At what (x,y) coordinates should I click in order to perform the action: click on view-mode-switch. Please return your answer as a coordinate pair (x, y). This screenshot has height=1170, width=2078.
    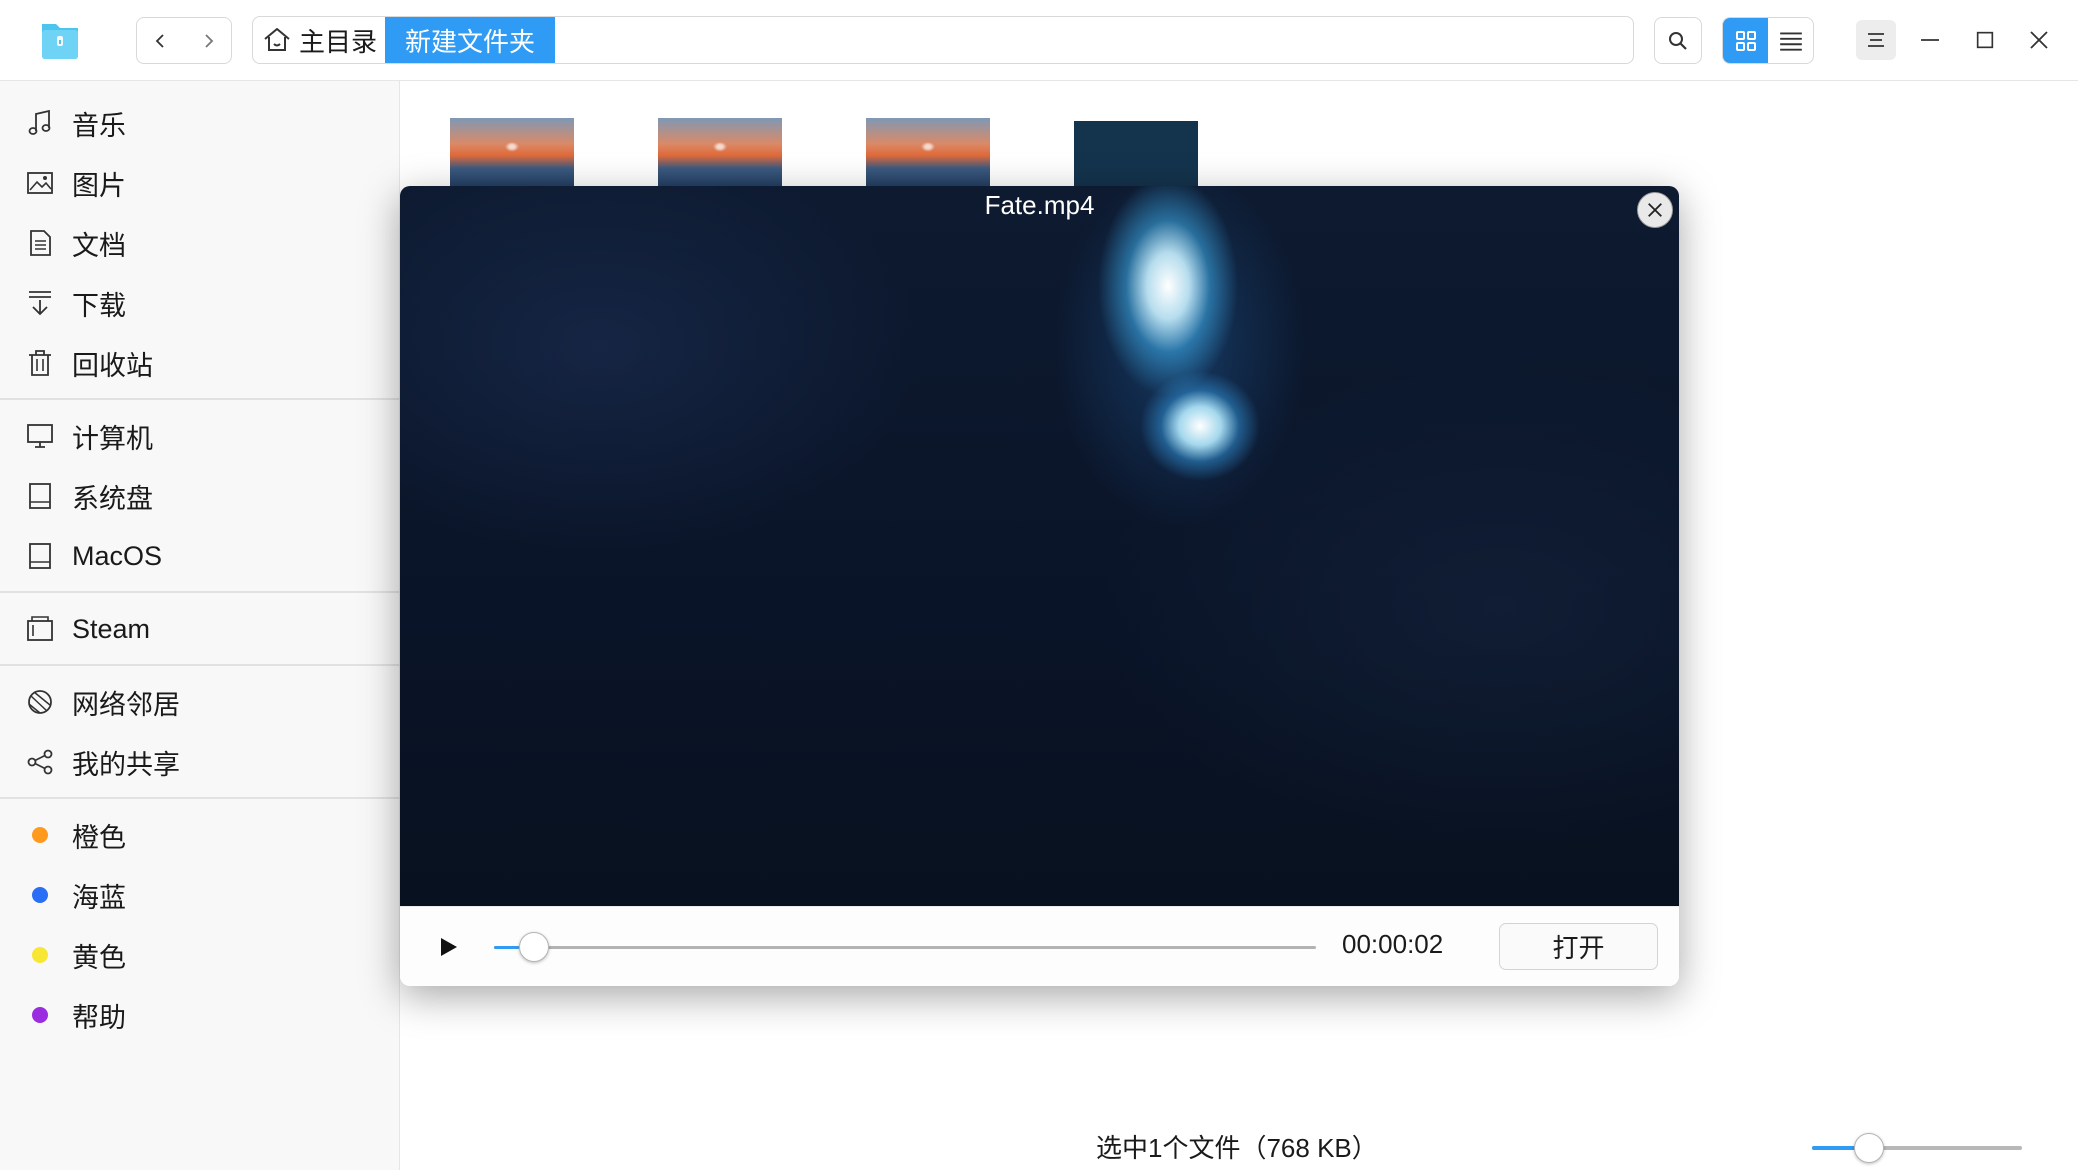
    Looking at the image, I should click on (1768, 40).